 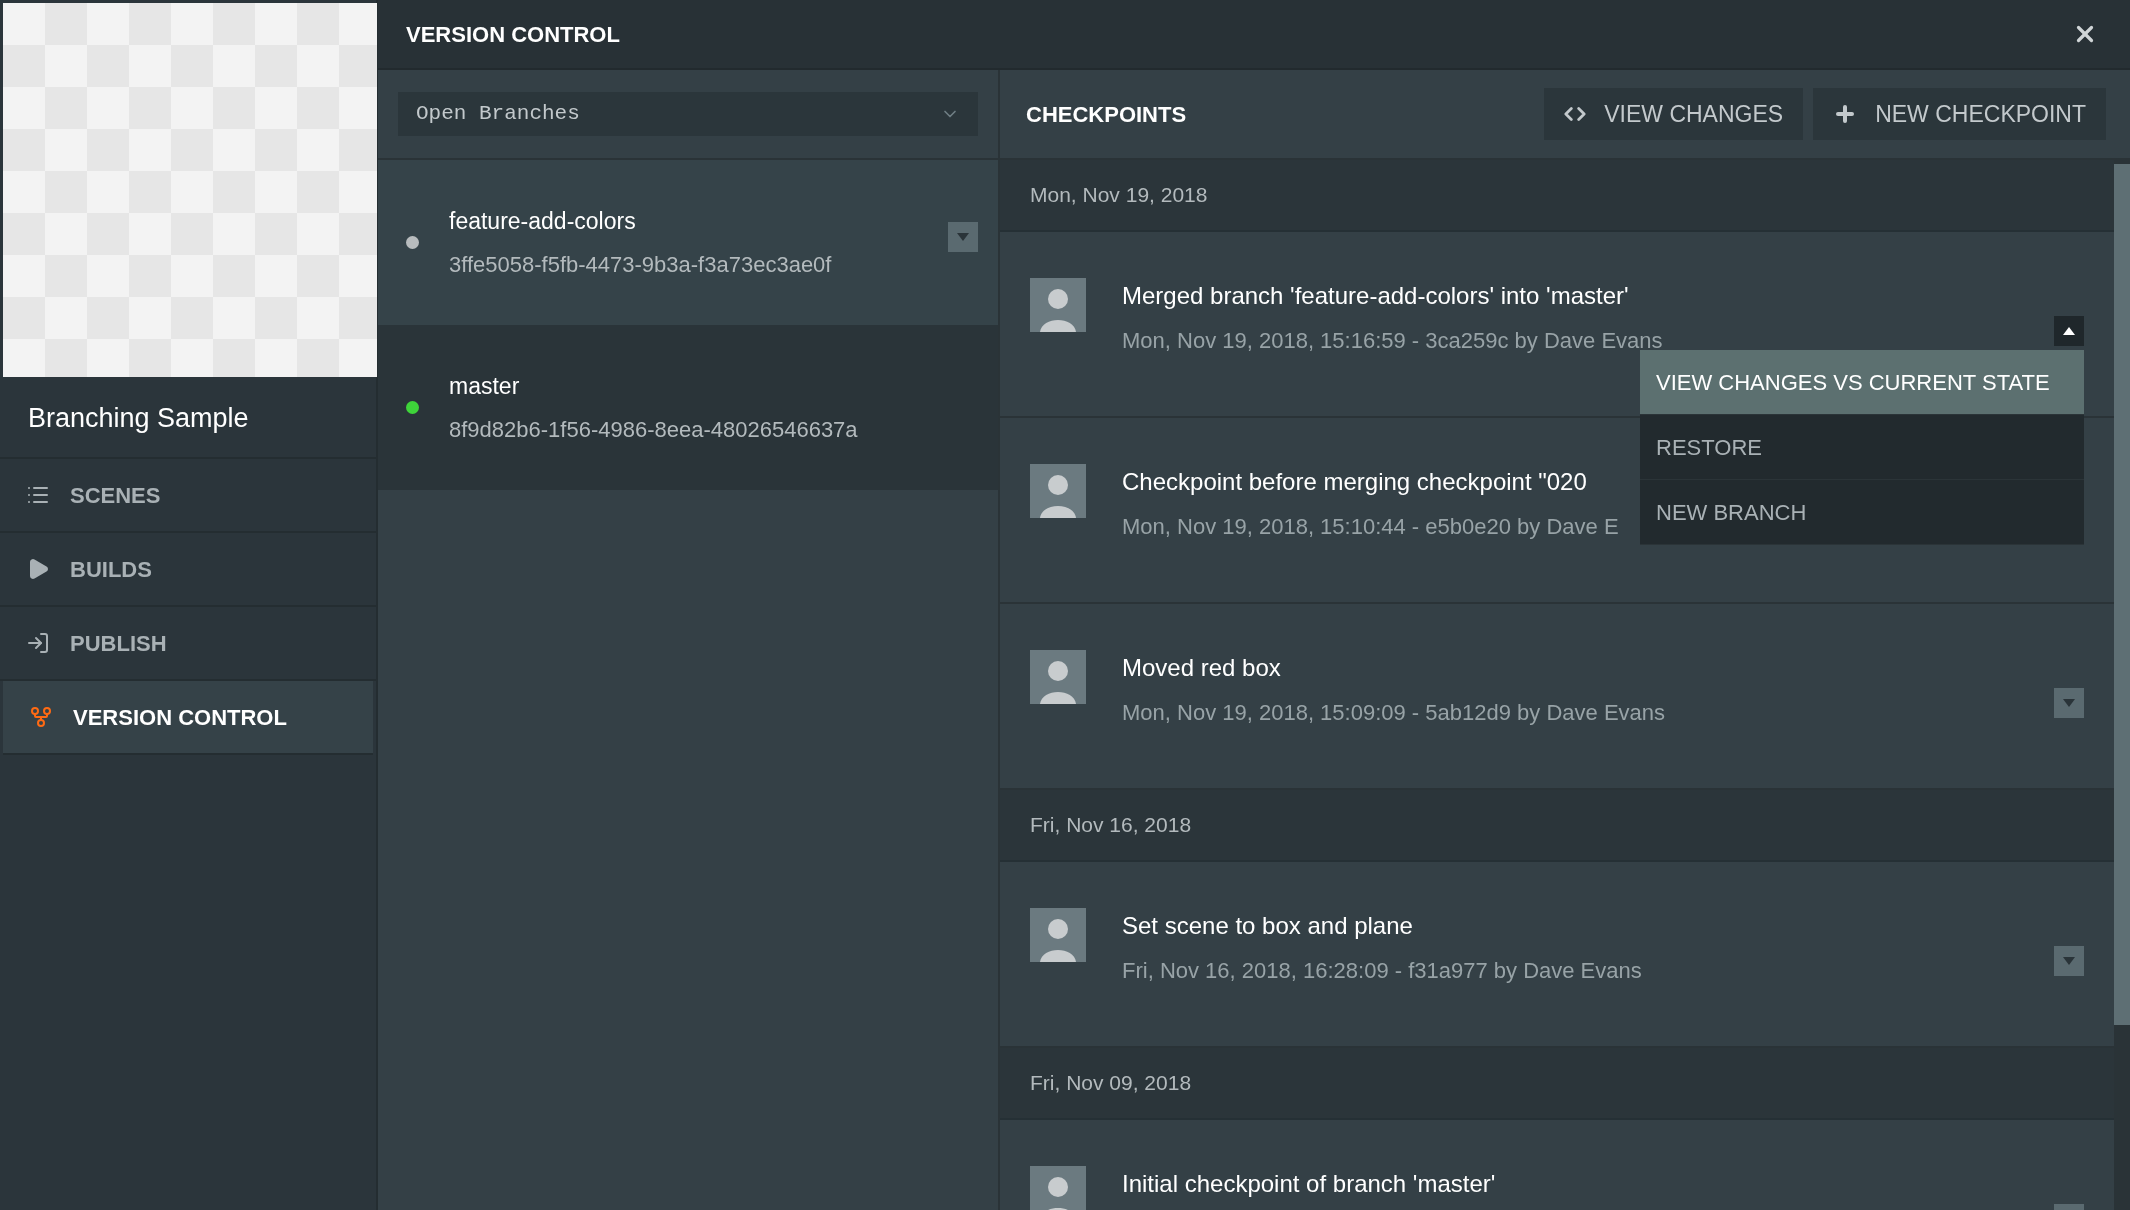 I want to click on checkpoint-meta: Fri, Nov 16, 2018, 16:28:09 - f31a977 by Dave Evans, so click(x=1382, y=971).